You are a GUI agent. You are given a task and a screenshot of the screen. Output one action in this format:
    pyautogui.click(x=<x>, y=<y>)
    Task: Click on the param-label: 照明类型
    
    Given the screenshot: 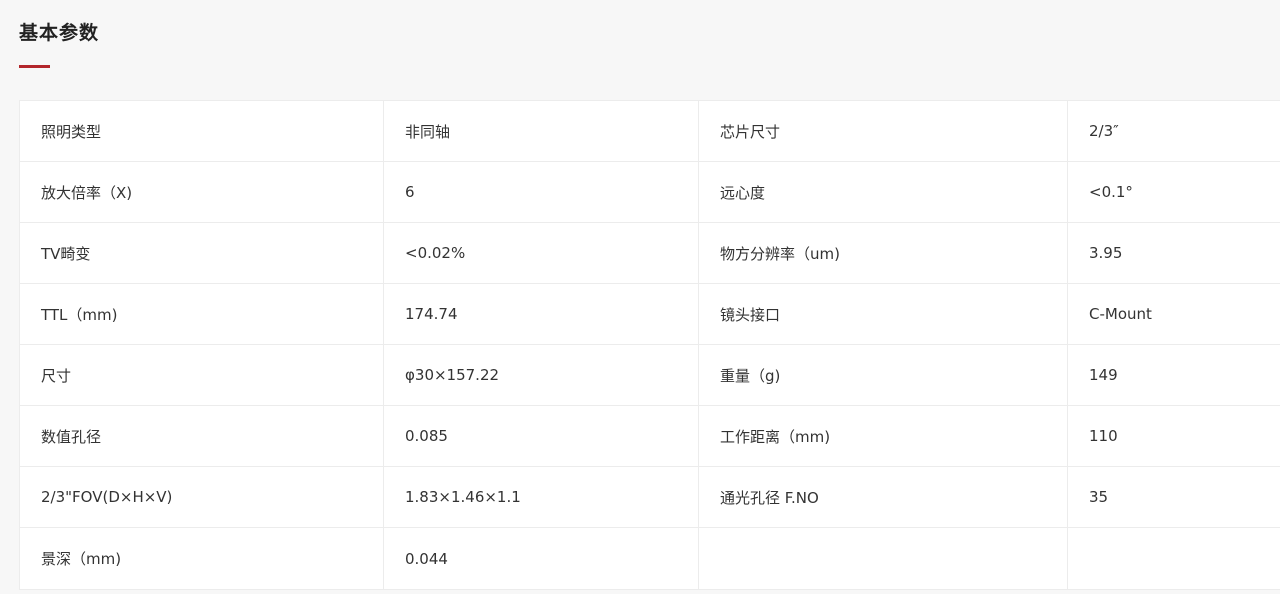 What is the action you would take?
    pyautogui.click(x=201, y=131)
    